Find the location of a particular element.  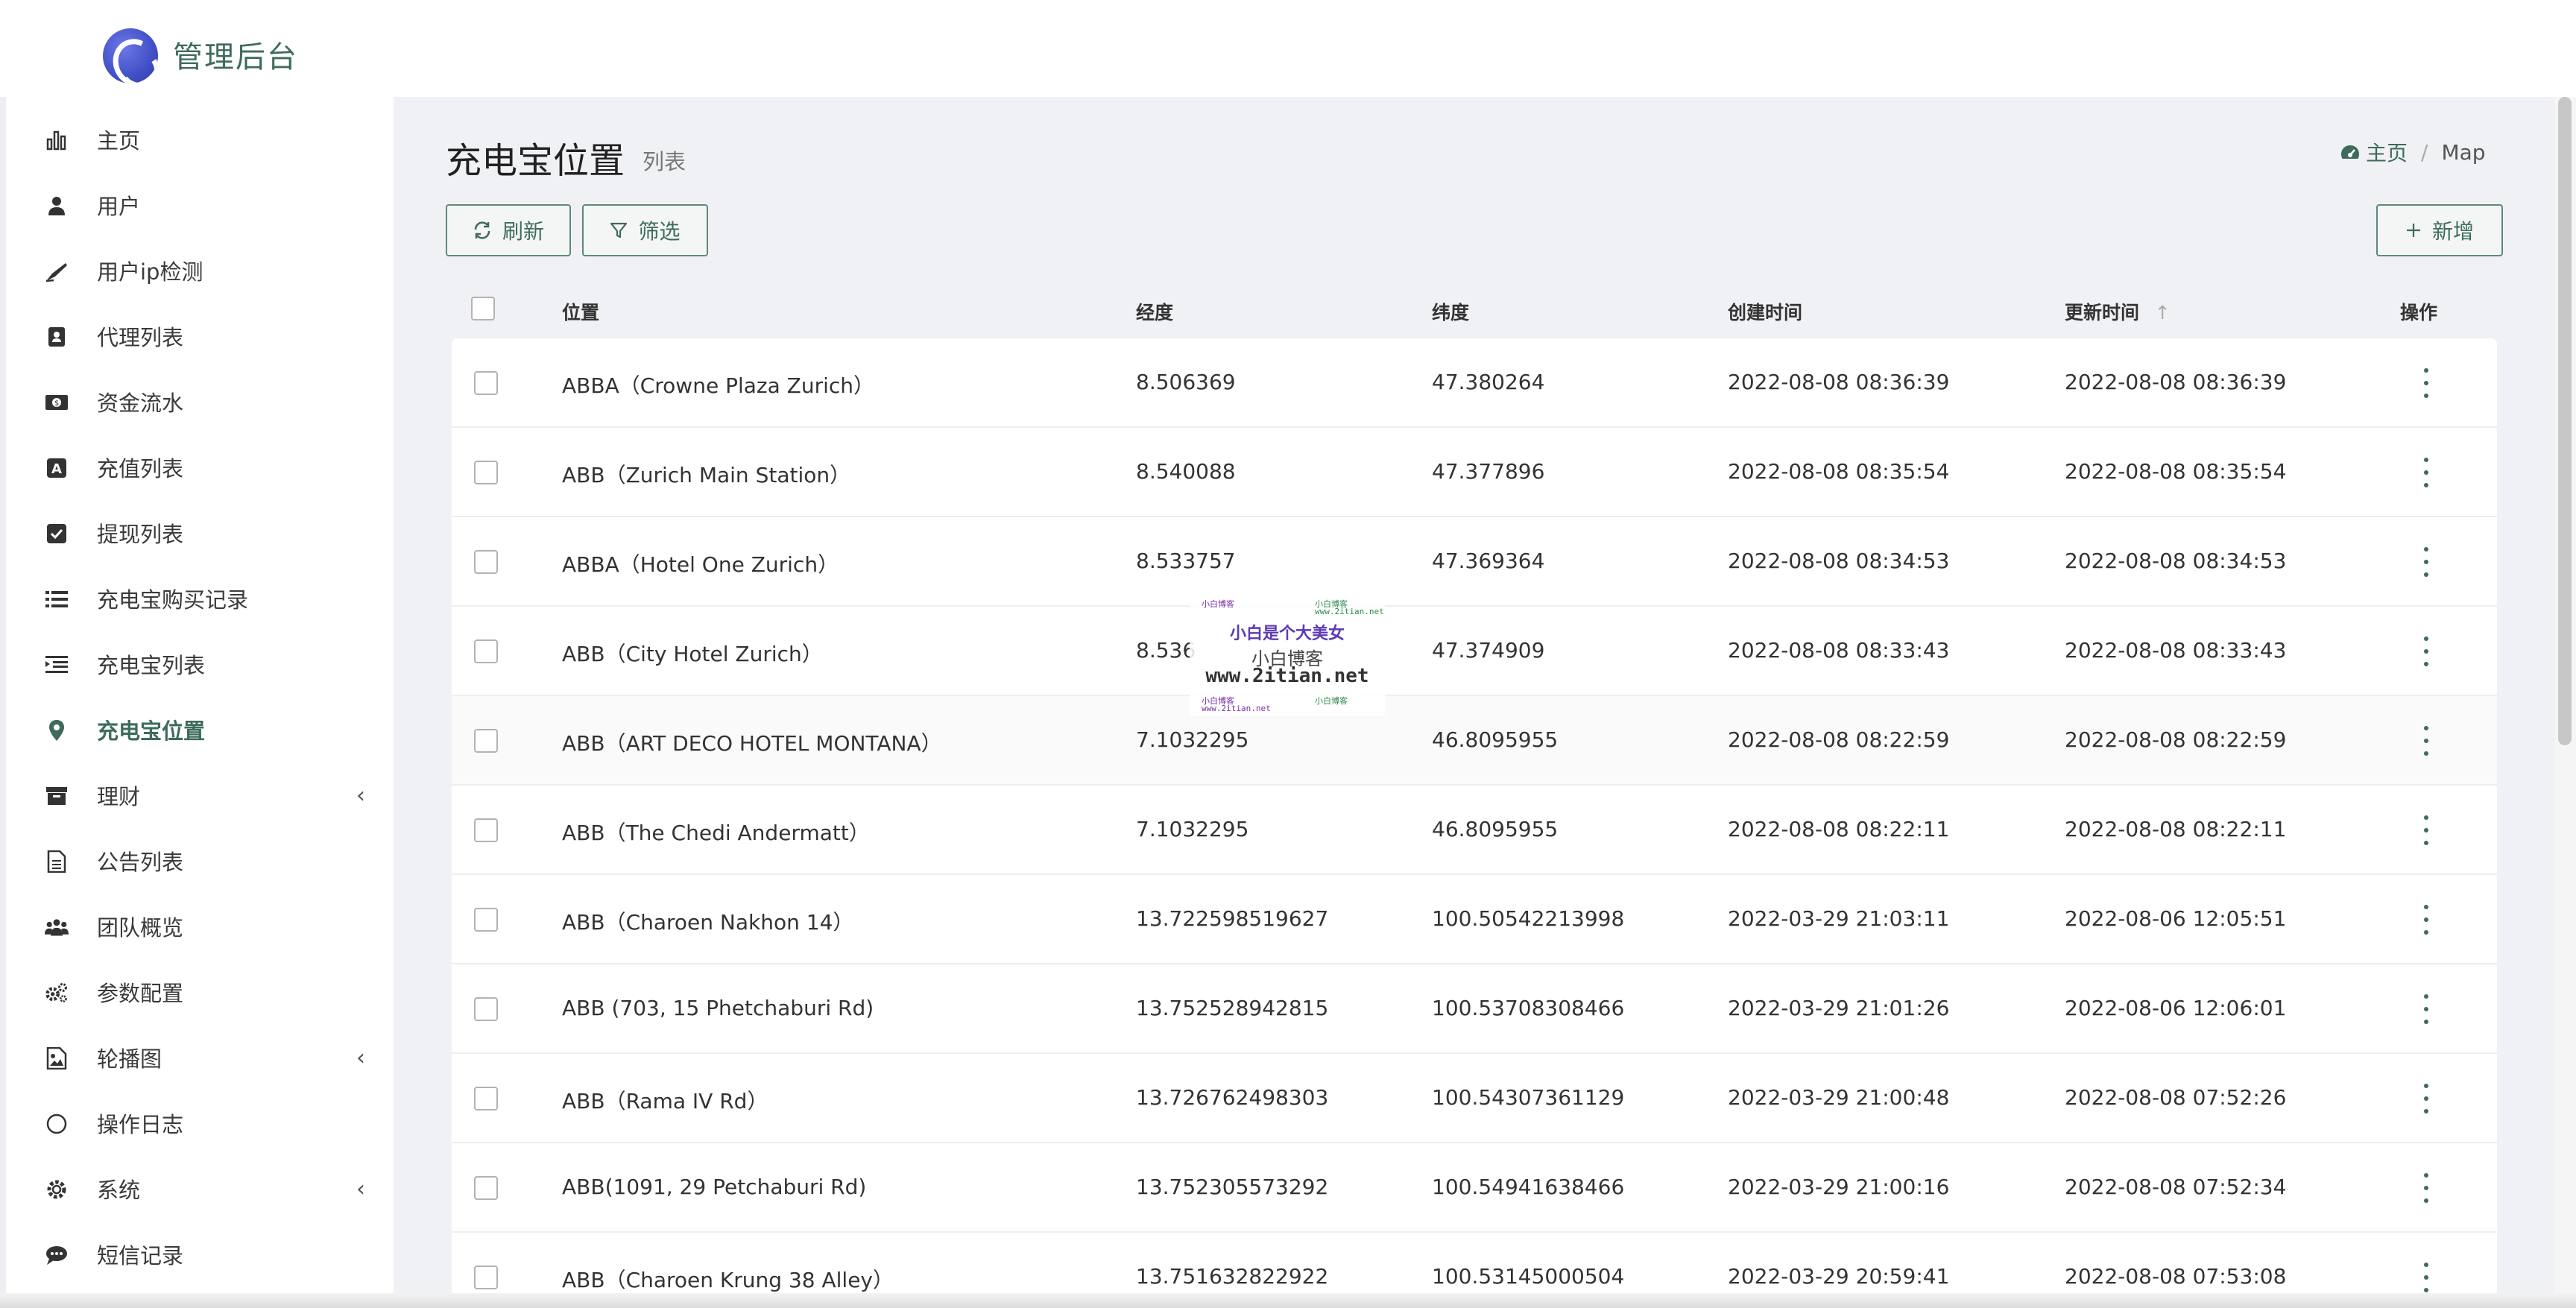

sidebar-item-param-config: 参数配置 is located at coordinates (200, 992).